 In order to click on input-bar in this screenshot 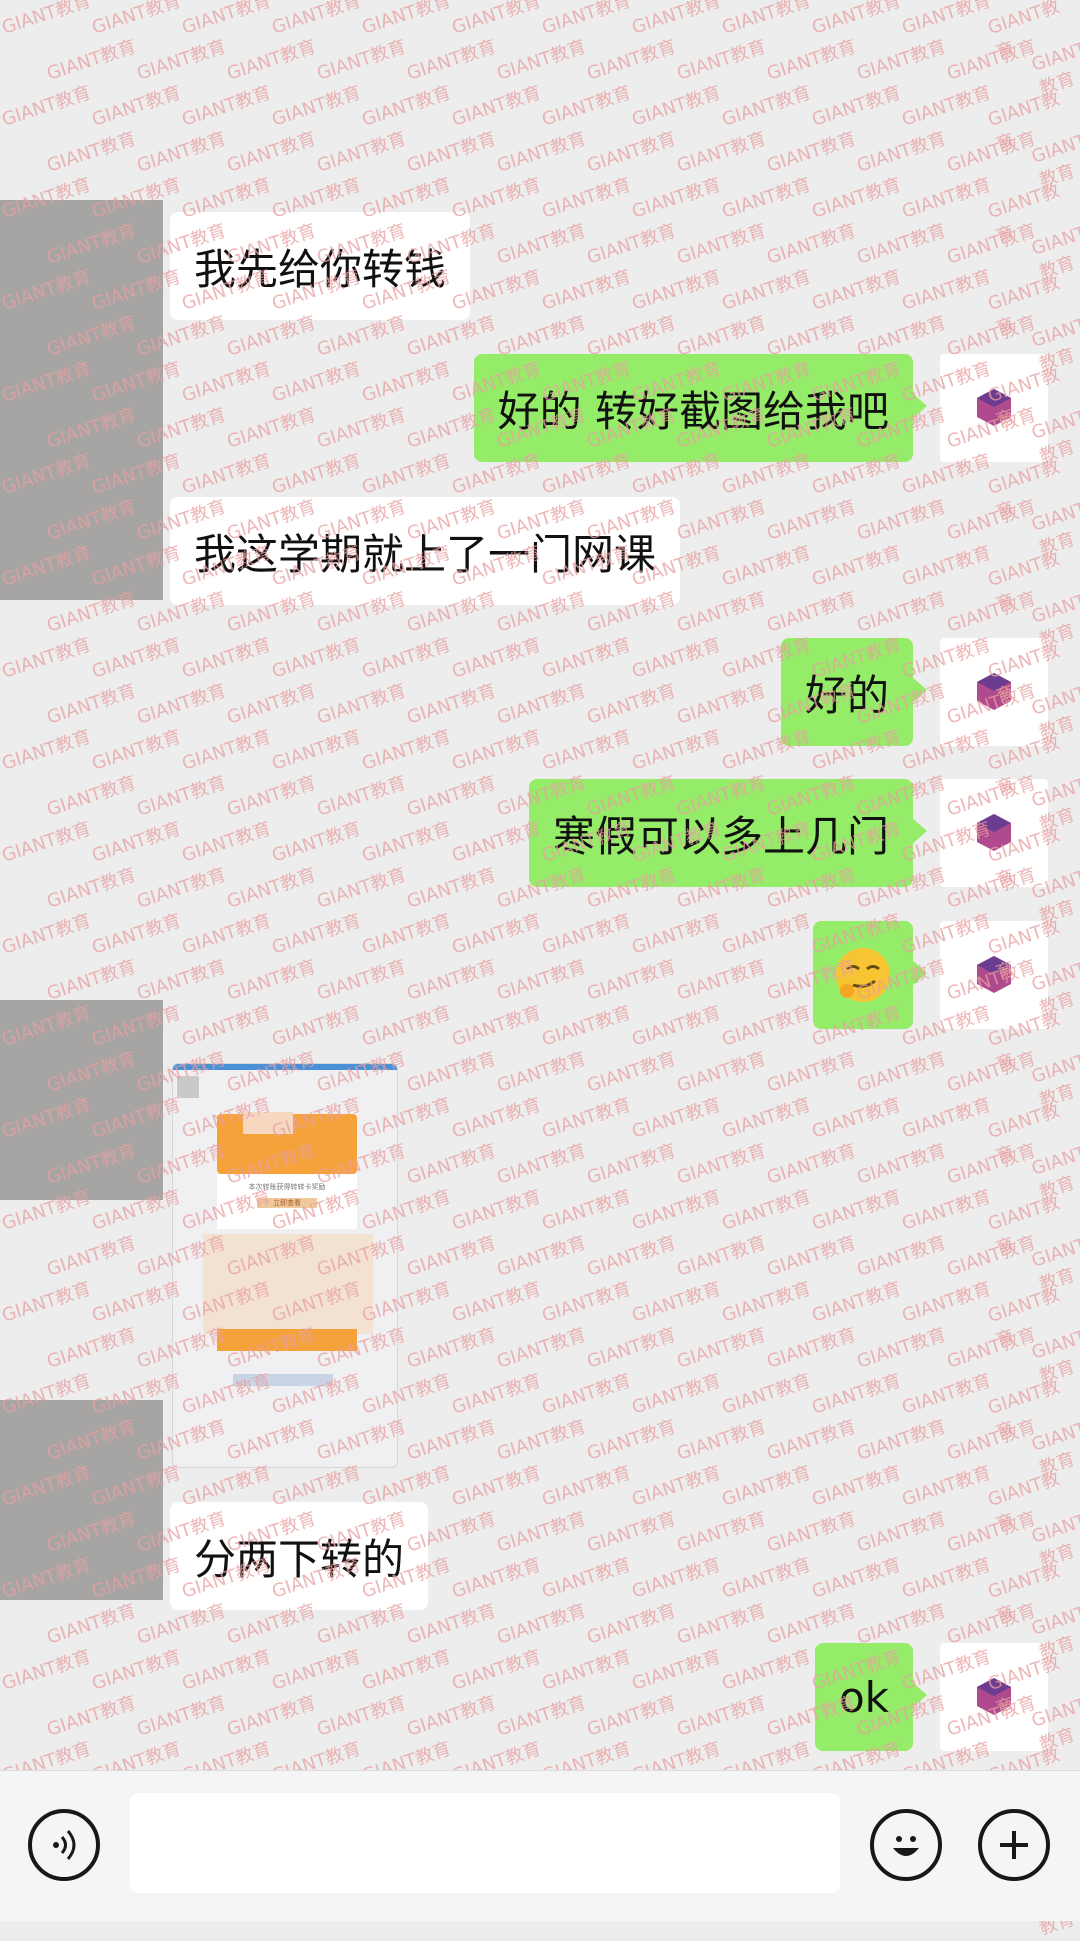, I will do `click(540, 1845)`.